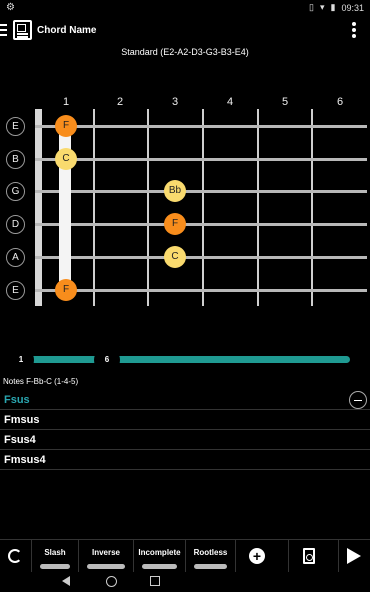  What do you see at coordinates (322, 7) in the screenshot?
I see `wifi-icon: ▾` at bounding box center [322, 7].